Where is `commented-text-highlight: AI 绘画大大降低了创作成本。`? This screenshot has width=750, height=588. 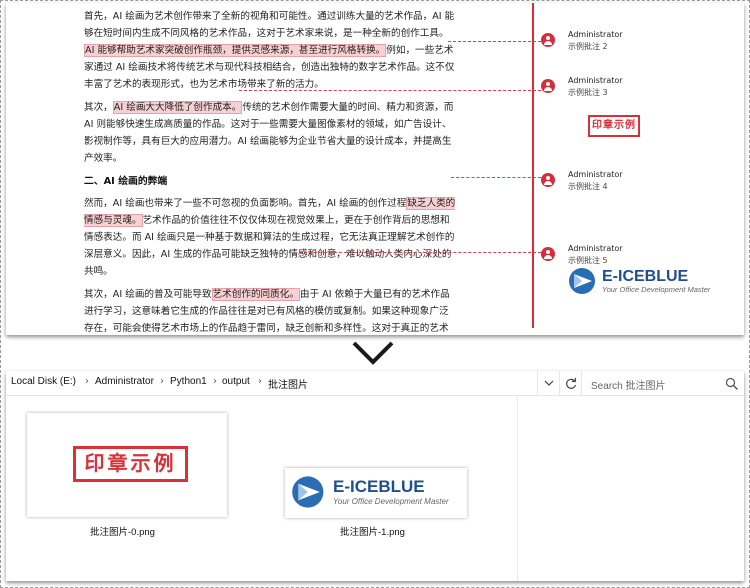 commented-text-highlight: AI 绘画大大降低了创作成本。 is located at coordinates (177, 107).